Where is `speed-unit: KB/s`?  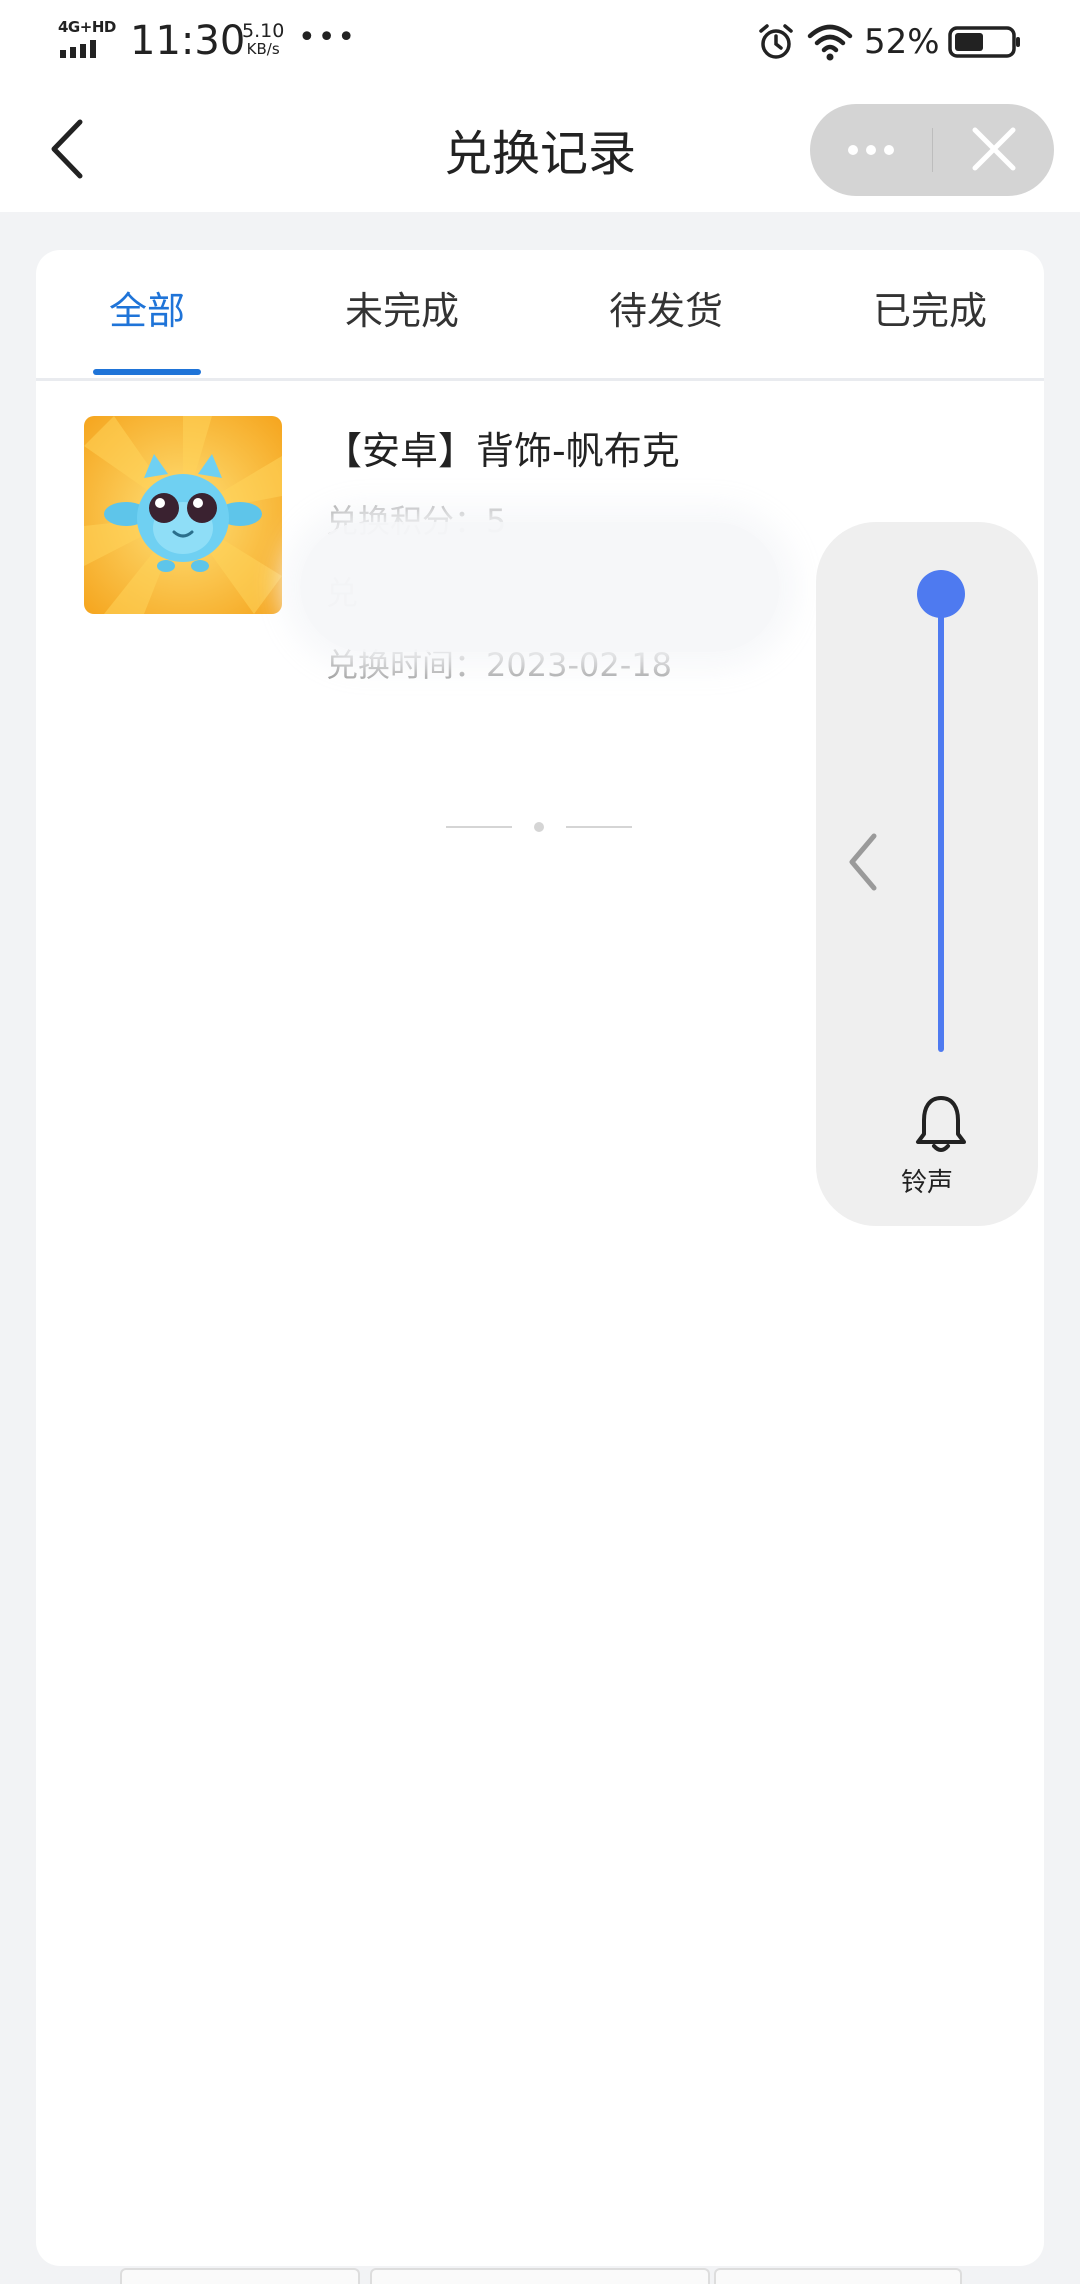
speed-unit: KB/s is located at coordinates (263, 49).